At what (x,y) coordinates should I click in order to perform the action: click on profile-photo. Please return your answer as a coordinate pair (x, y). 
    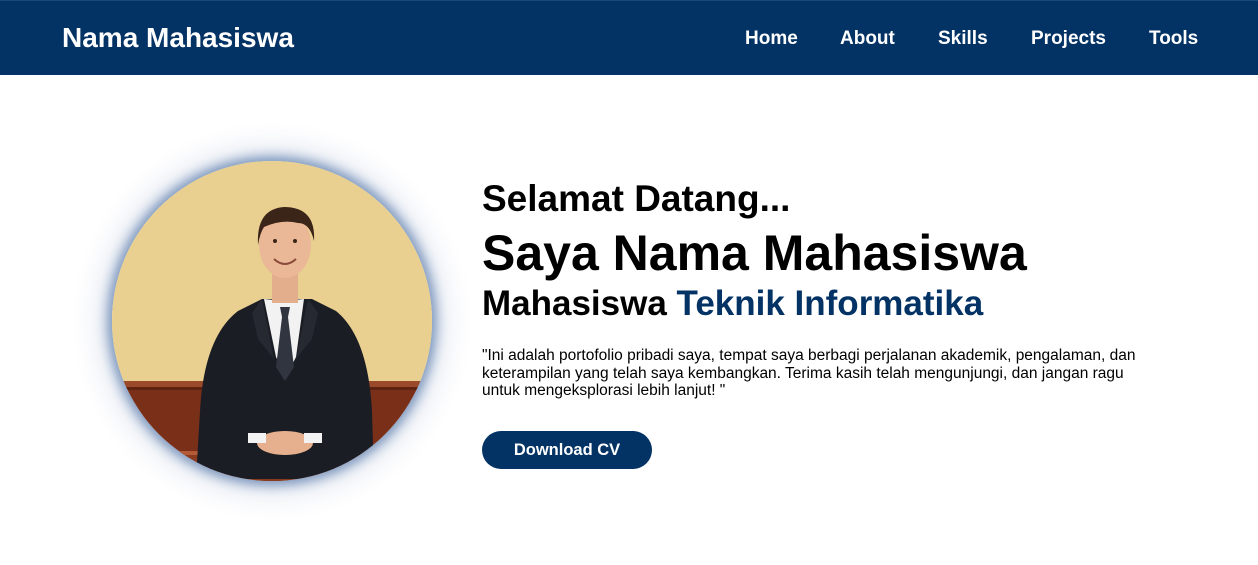
    Looking at the image, I should click on (272, 321).